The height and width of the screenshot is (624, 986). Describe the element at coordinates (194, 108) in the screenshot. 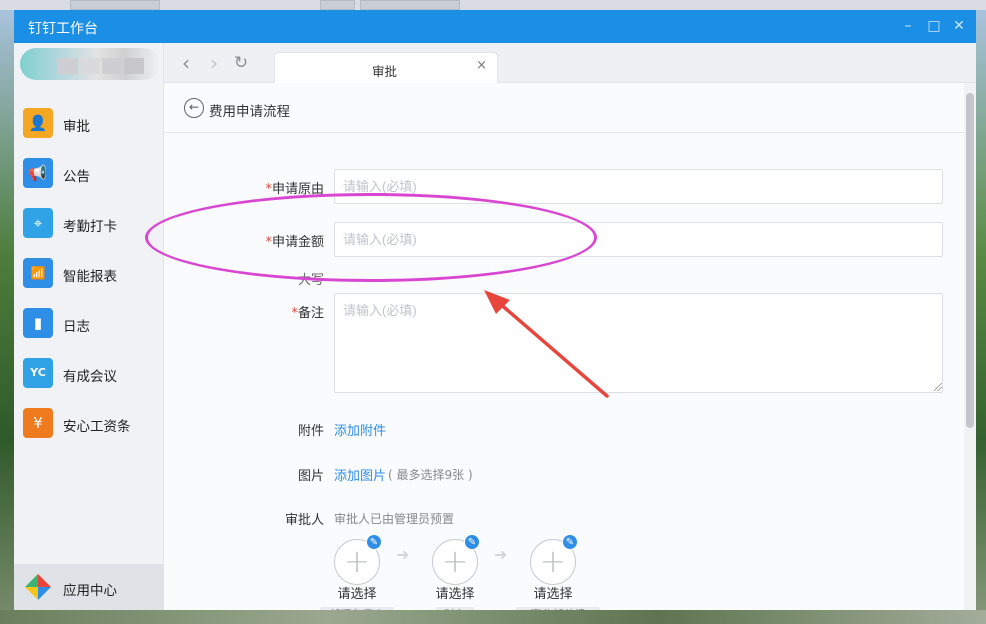

I see `back-arrow-icon: ←` at that location.